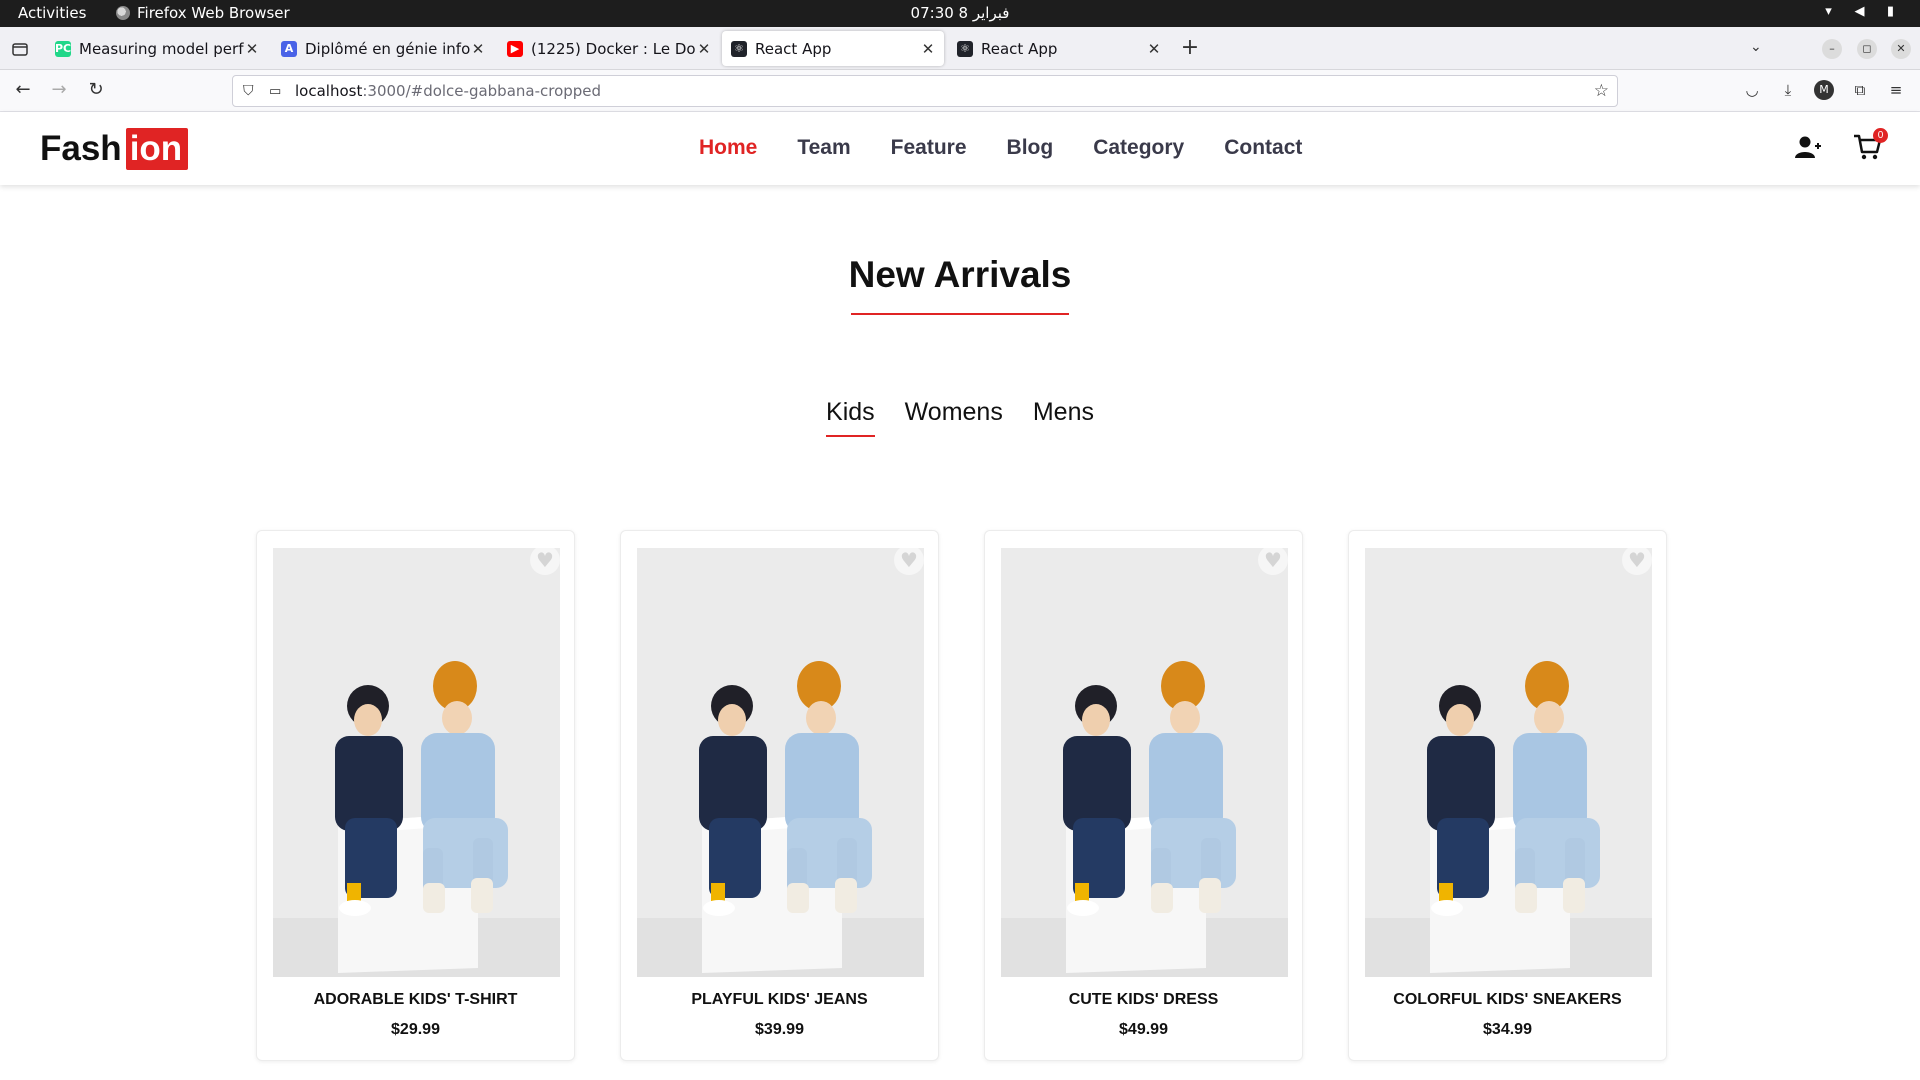 The image size is (1920, 1080). I want to click on product-card: ♥ COLORFUL KIDS' SNEAKERS $34.99, so click(1507, 795).